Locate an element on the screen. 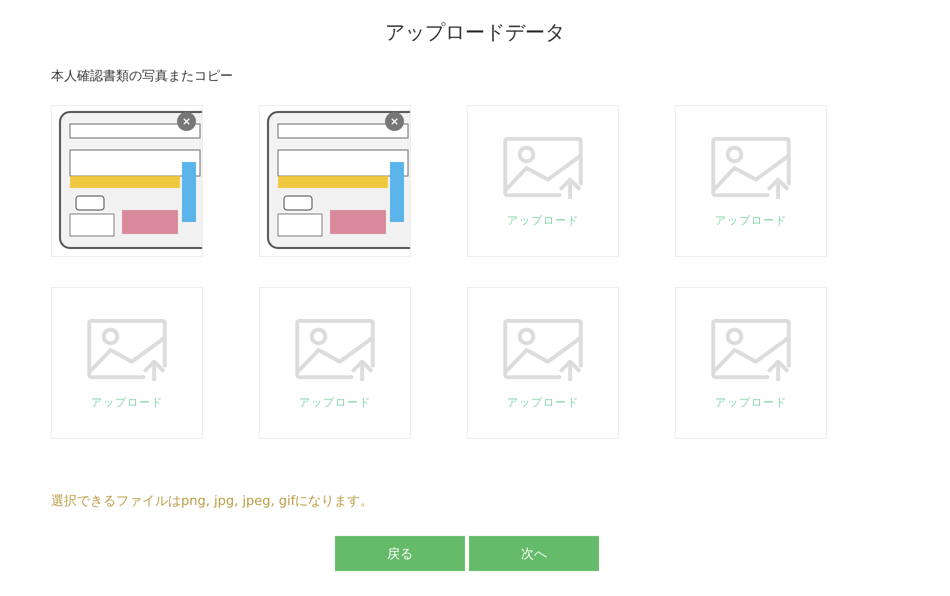  next-button: 次へ is located at coordinates (534, 553).